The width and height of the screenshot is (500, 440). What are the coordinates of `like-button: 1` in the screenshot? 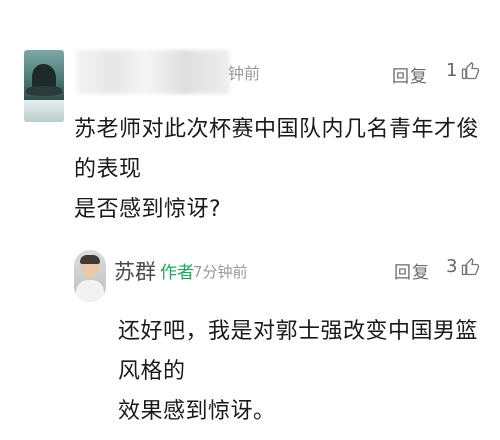 It's located at (463, 70).